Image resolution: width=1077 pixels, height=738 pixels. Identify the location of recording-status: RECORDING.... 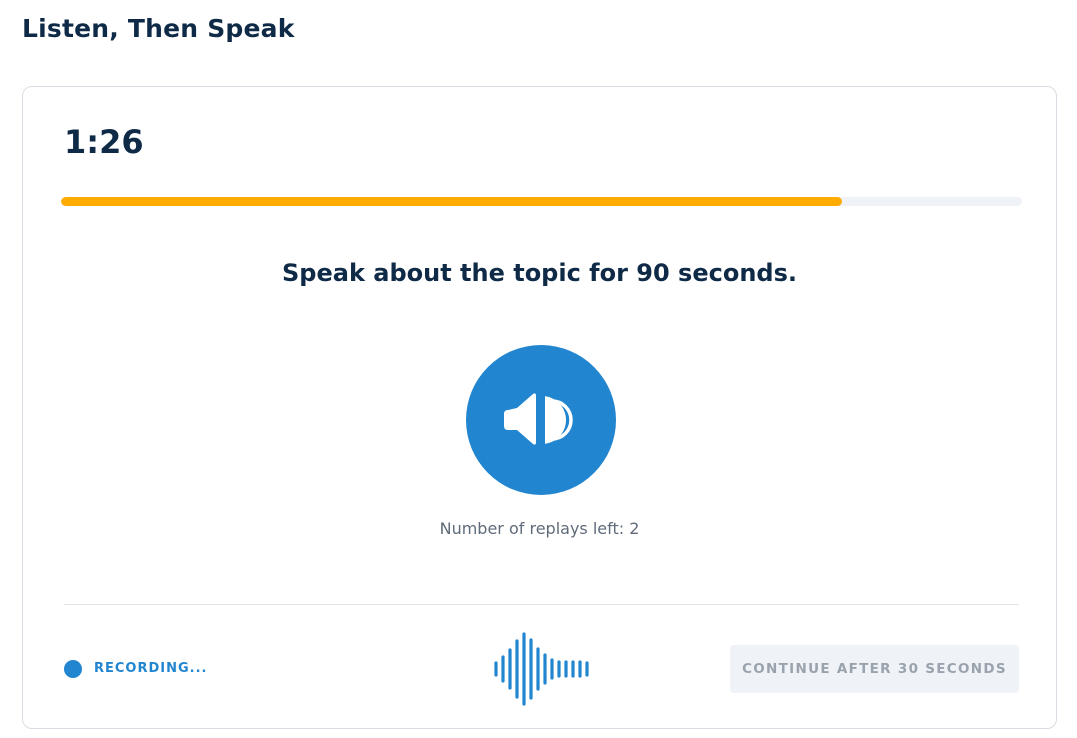
(151, 668).